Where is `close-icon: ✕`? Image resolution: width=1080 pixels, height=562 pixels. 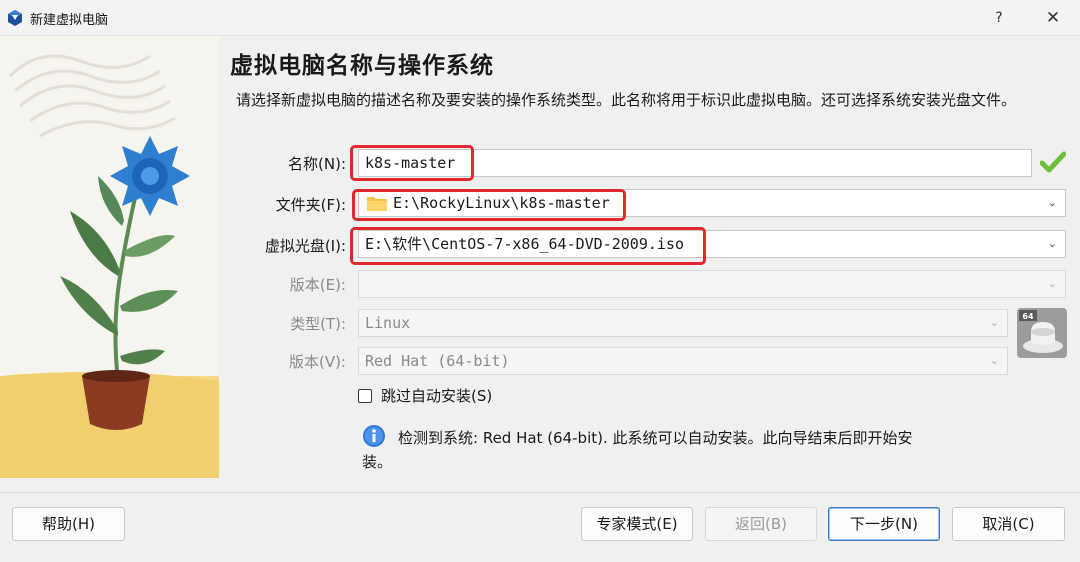
close-icon: ✕ is located at coordinates (1053, 18).